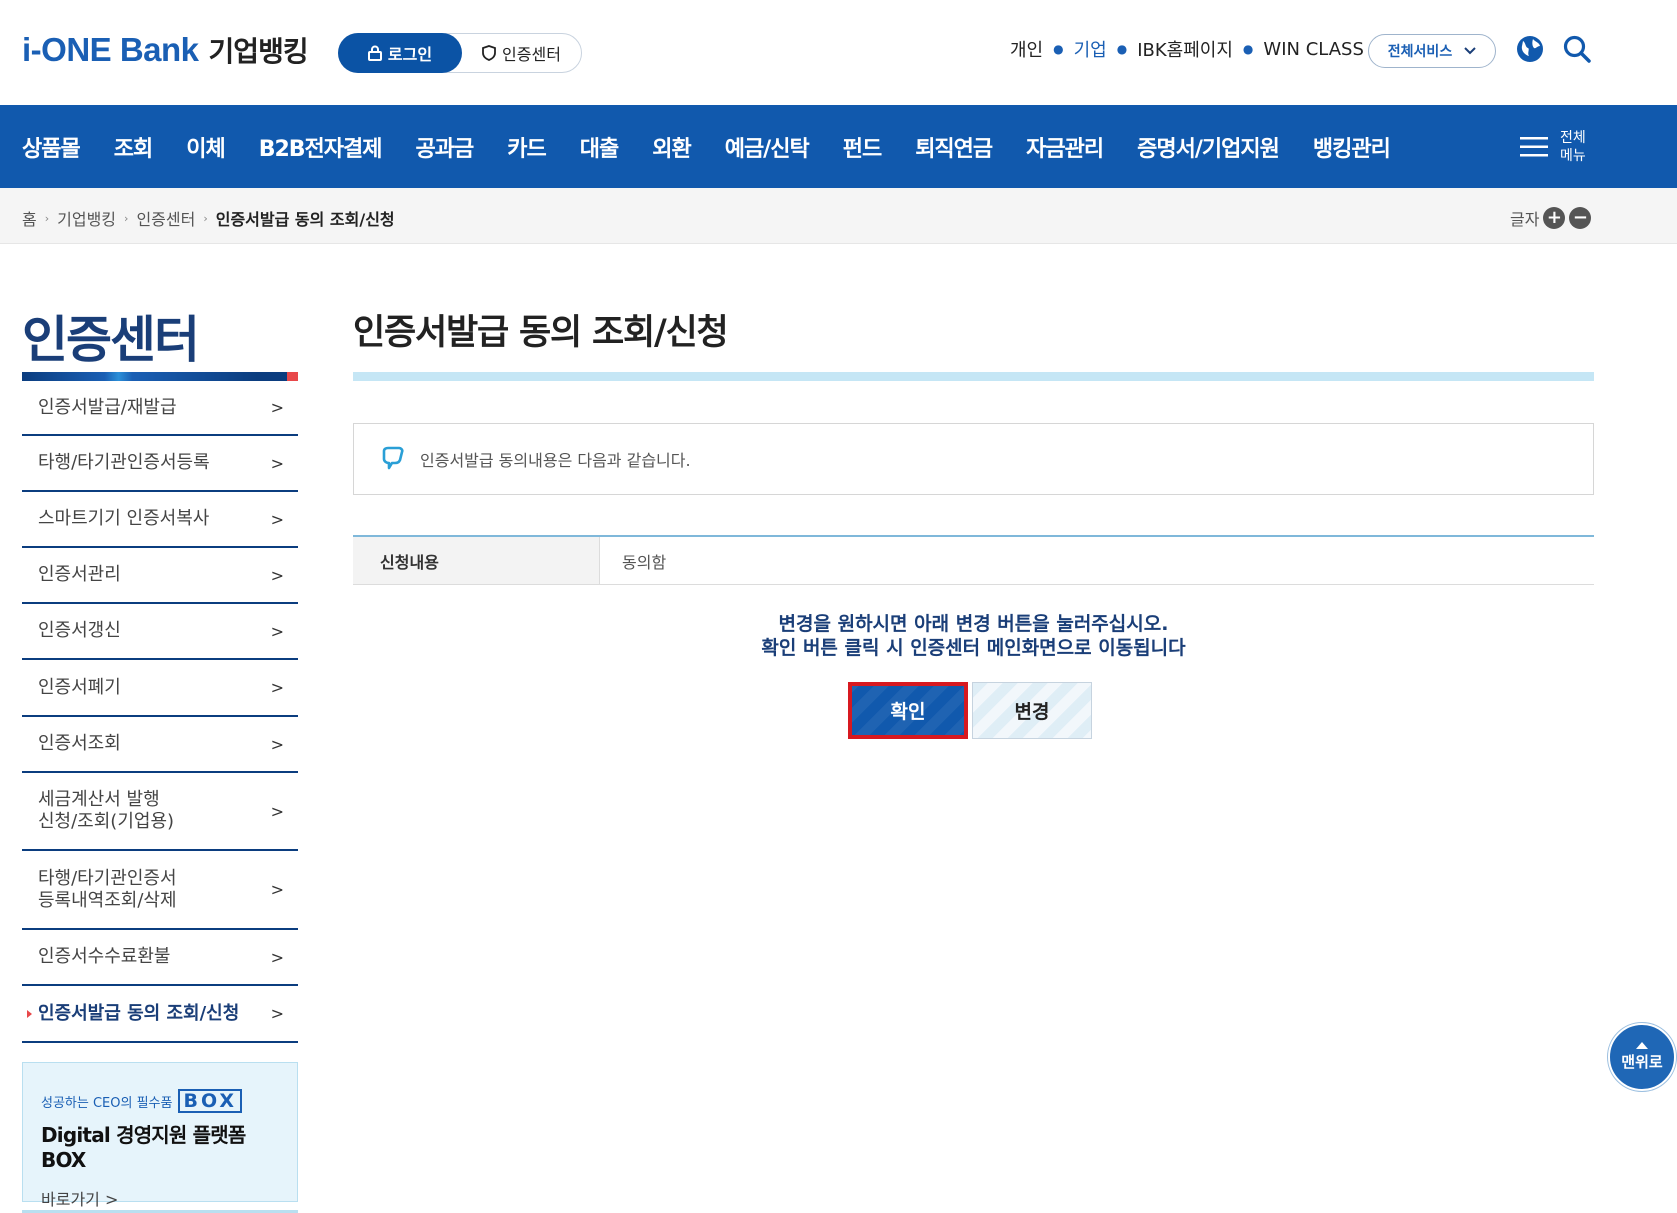 This screenshot has height=1213, width=1677. Describe the element at coordinates (862, 147) in the screenshot. I see `gnb-item-fund: 펀드` at that location.